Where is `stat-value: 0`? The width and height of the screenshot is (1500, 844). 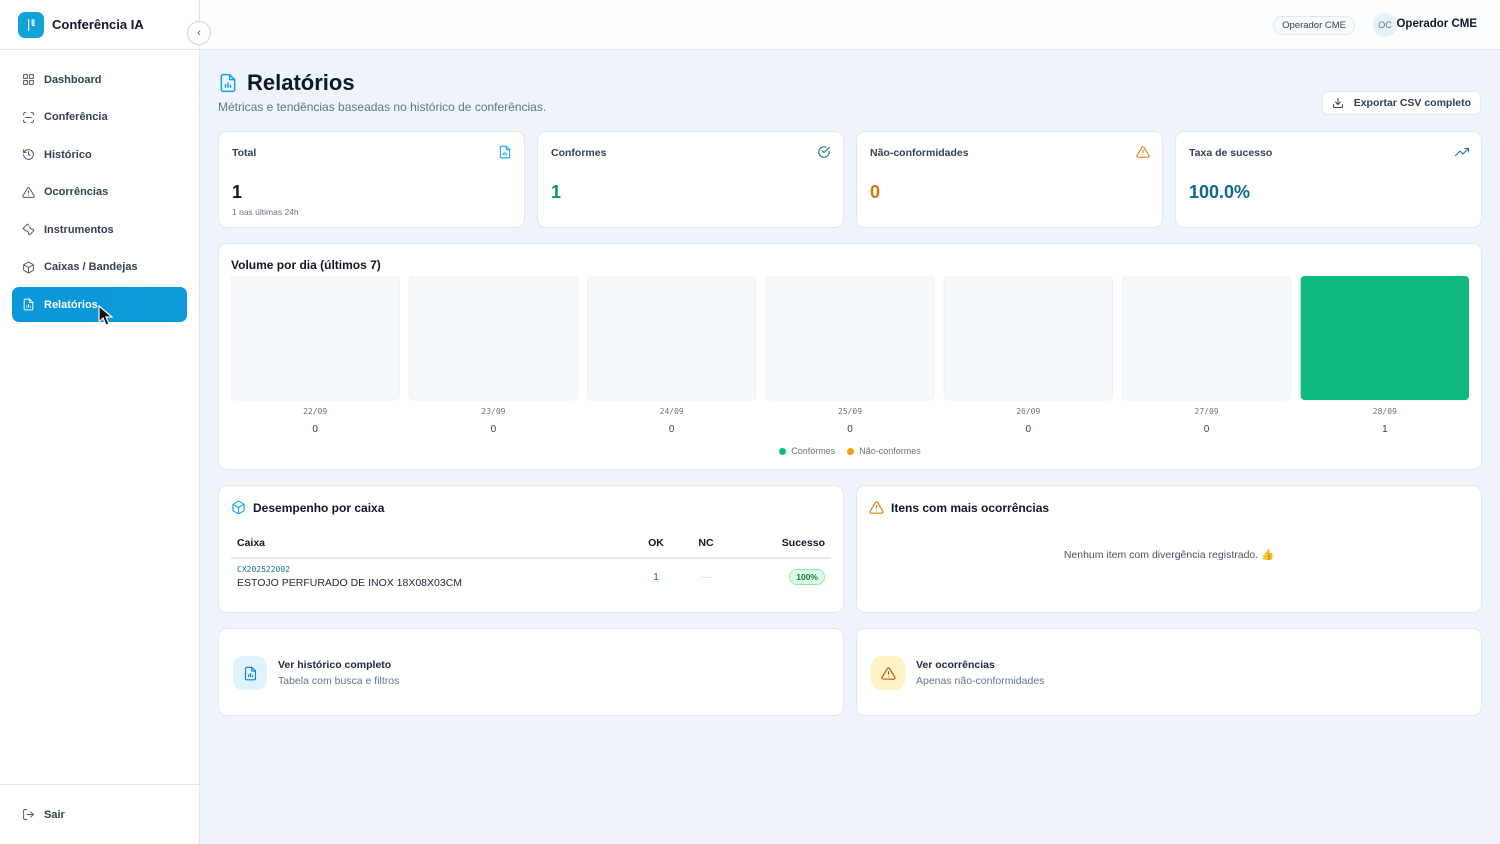
stat-value: 0 is located at coordinates (875, 192).